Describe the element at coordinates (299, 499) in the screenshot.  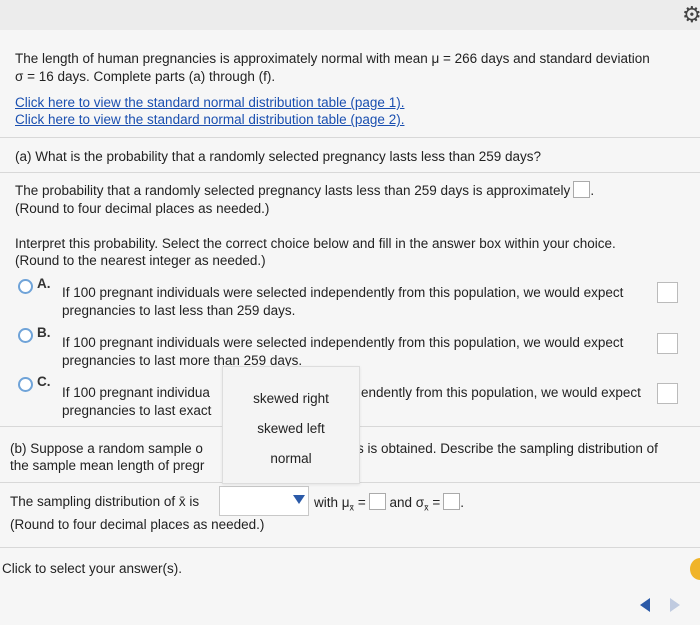
I see `chevron-down-icon` at that location.